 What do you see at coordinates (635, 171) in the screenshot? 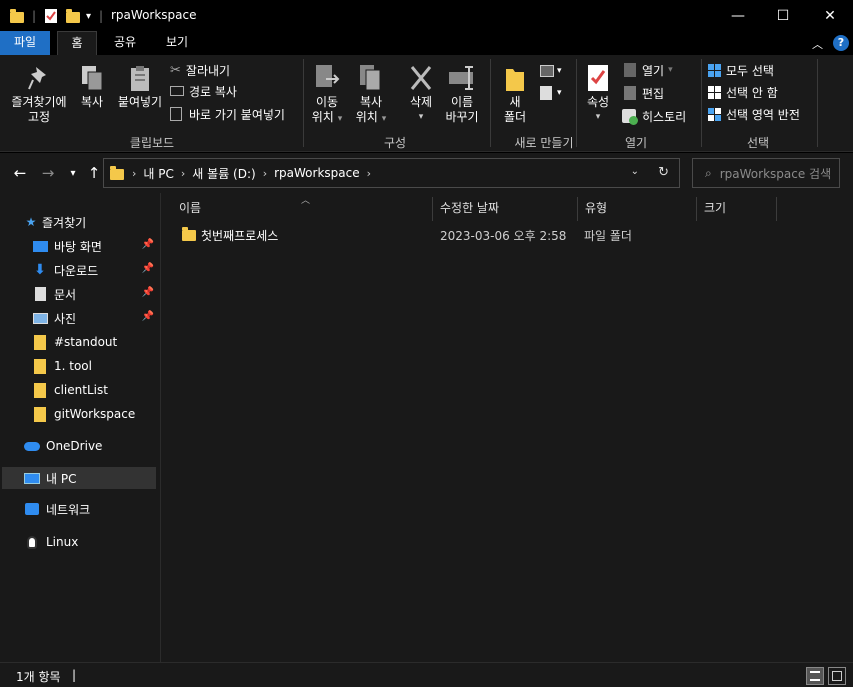
I see `address-dropdown-icon: ⌄` at bounding box center [635, 171].